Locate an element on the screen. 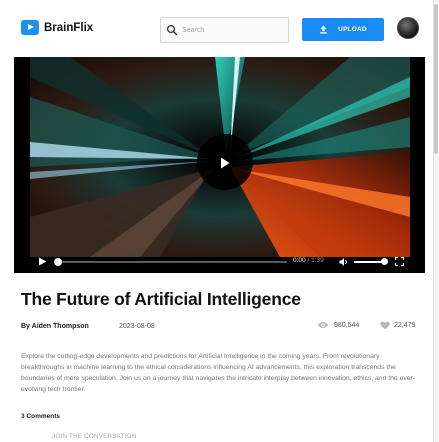  eye-icon is located at coordinates (323, 325).